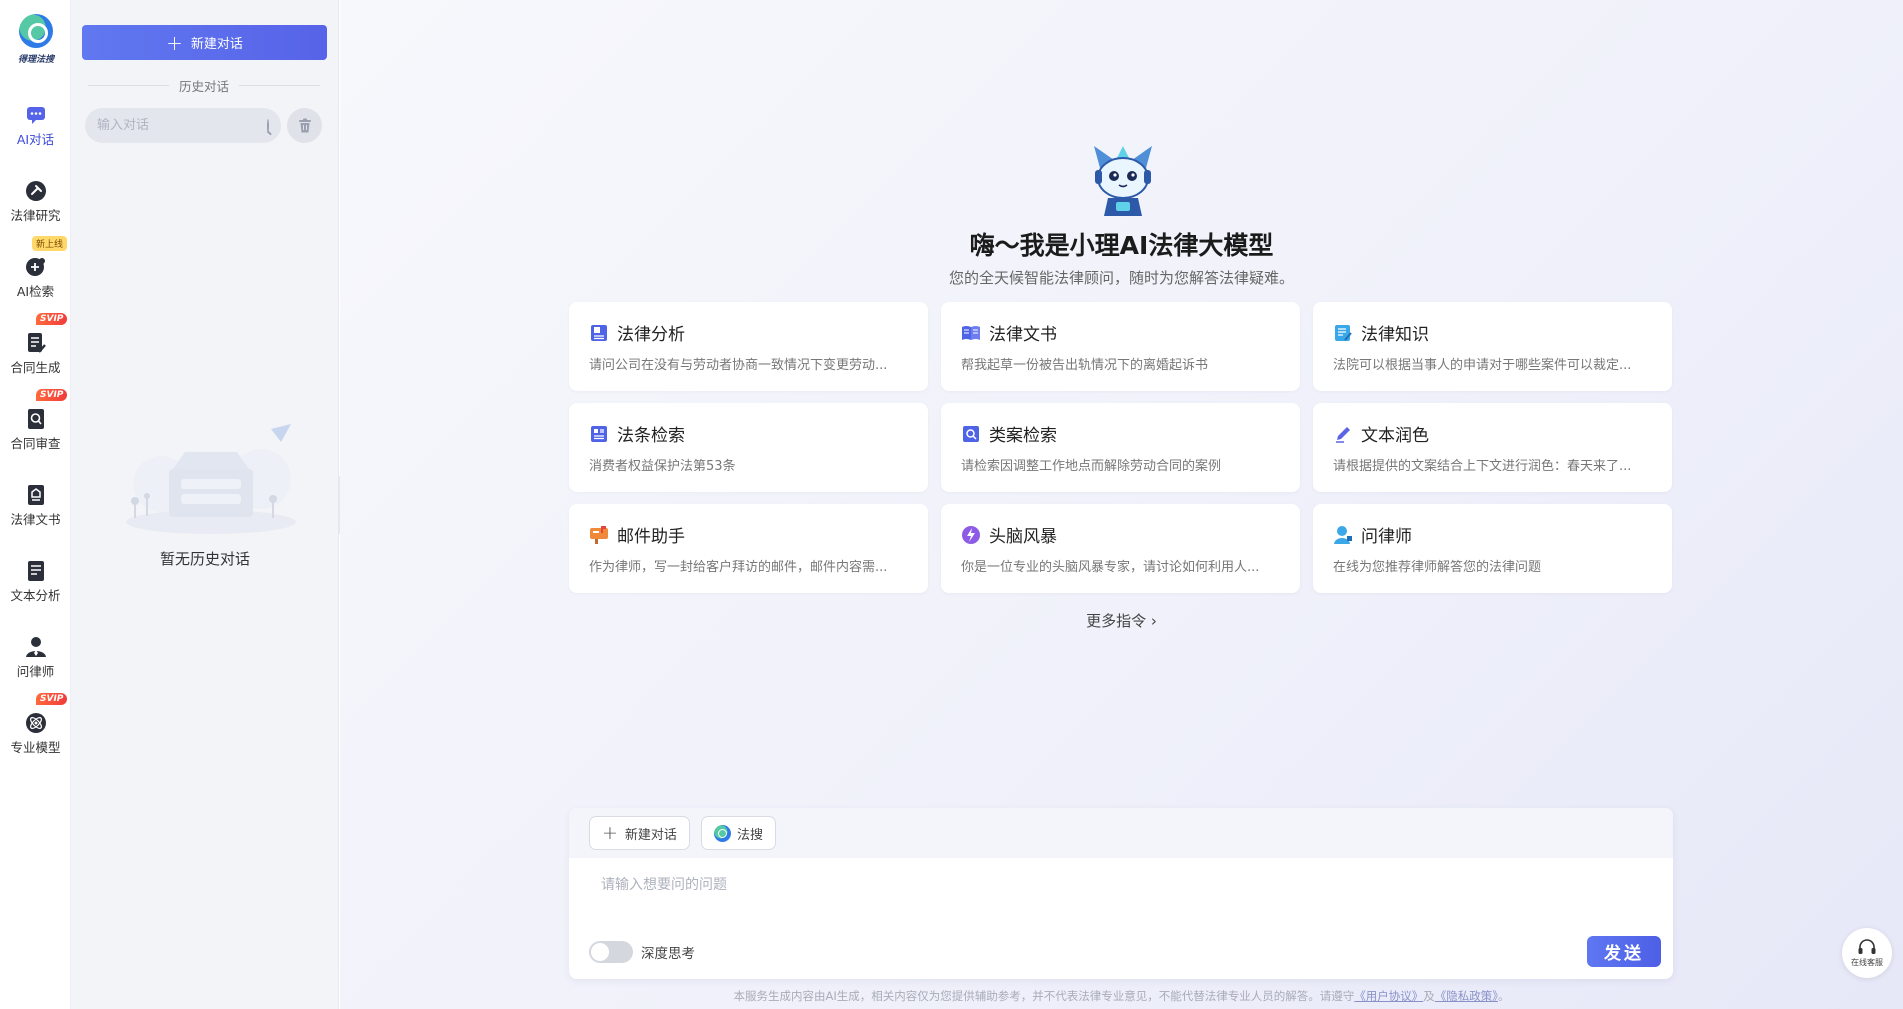 The height and width of the screenshot is (1009, 1903). I want to click on prompt-card-case-search: 类案检索 请检索因调整工作地点而解除劳动合同的案例, so click(1120, 447).